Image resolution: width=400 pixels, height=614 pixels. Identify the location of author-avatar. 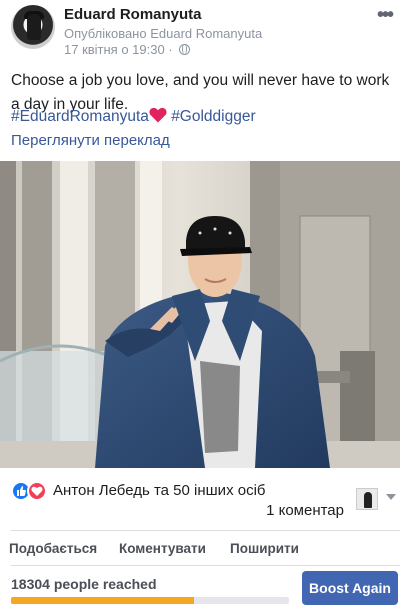
(33, 27).